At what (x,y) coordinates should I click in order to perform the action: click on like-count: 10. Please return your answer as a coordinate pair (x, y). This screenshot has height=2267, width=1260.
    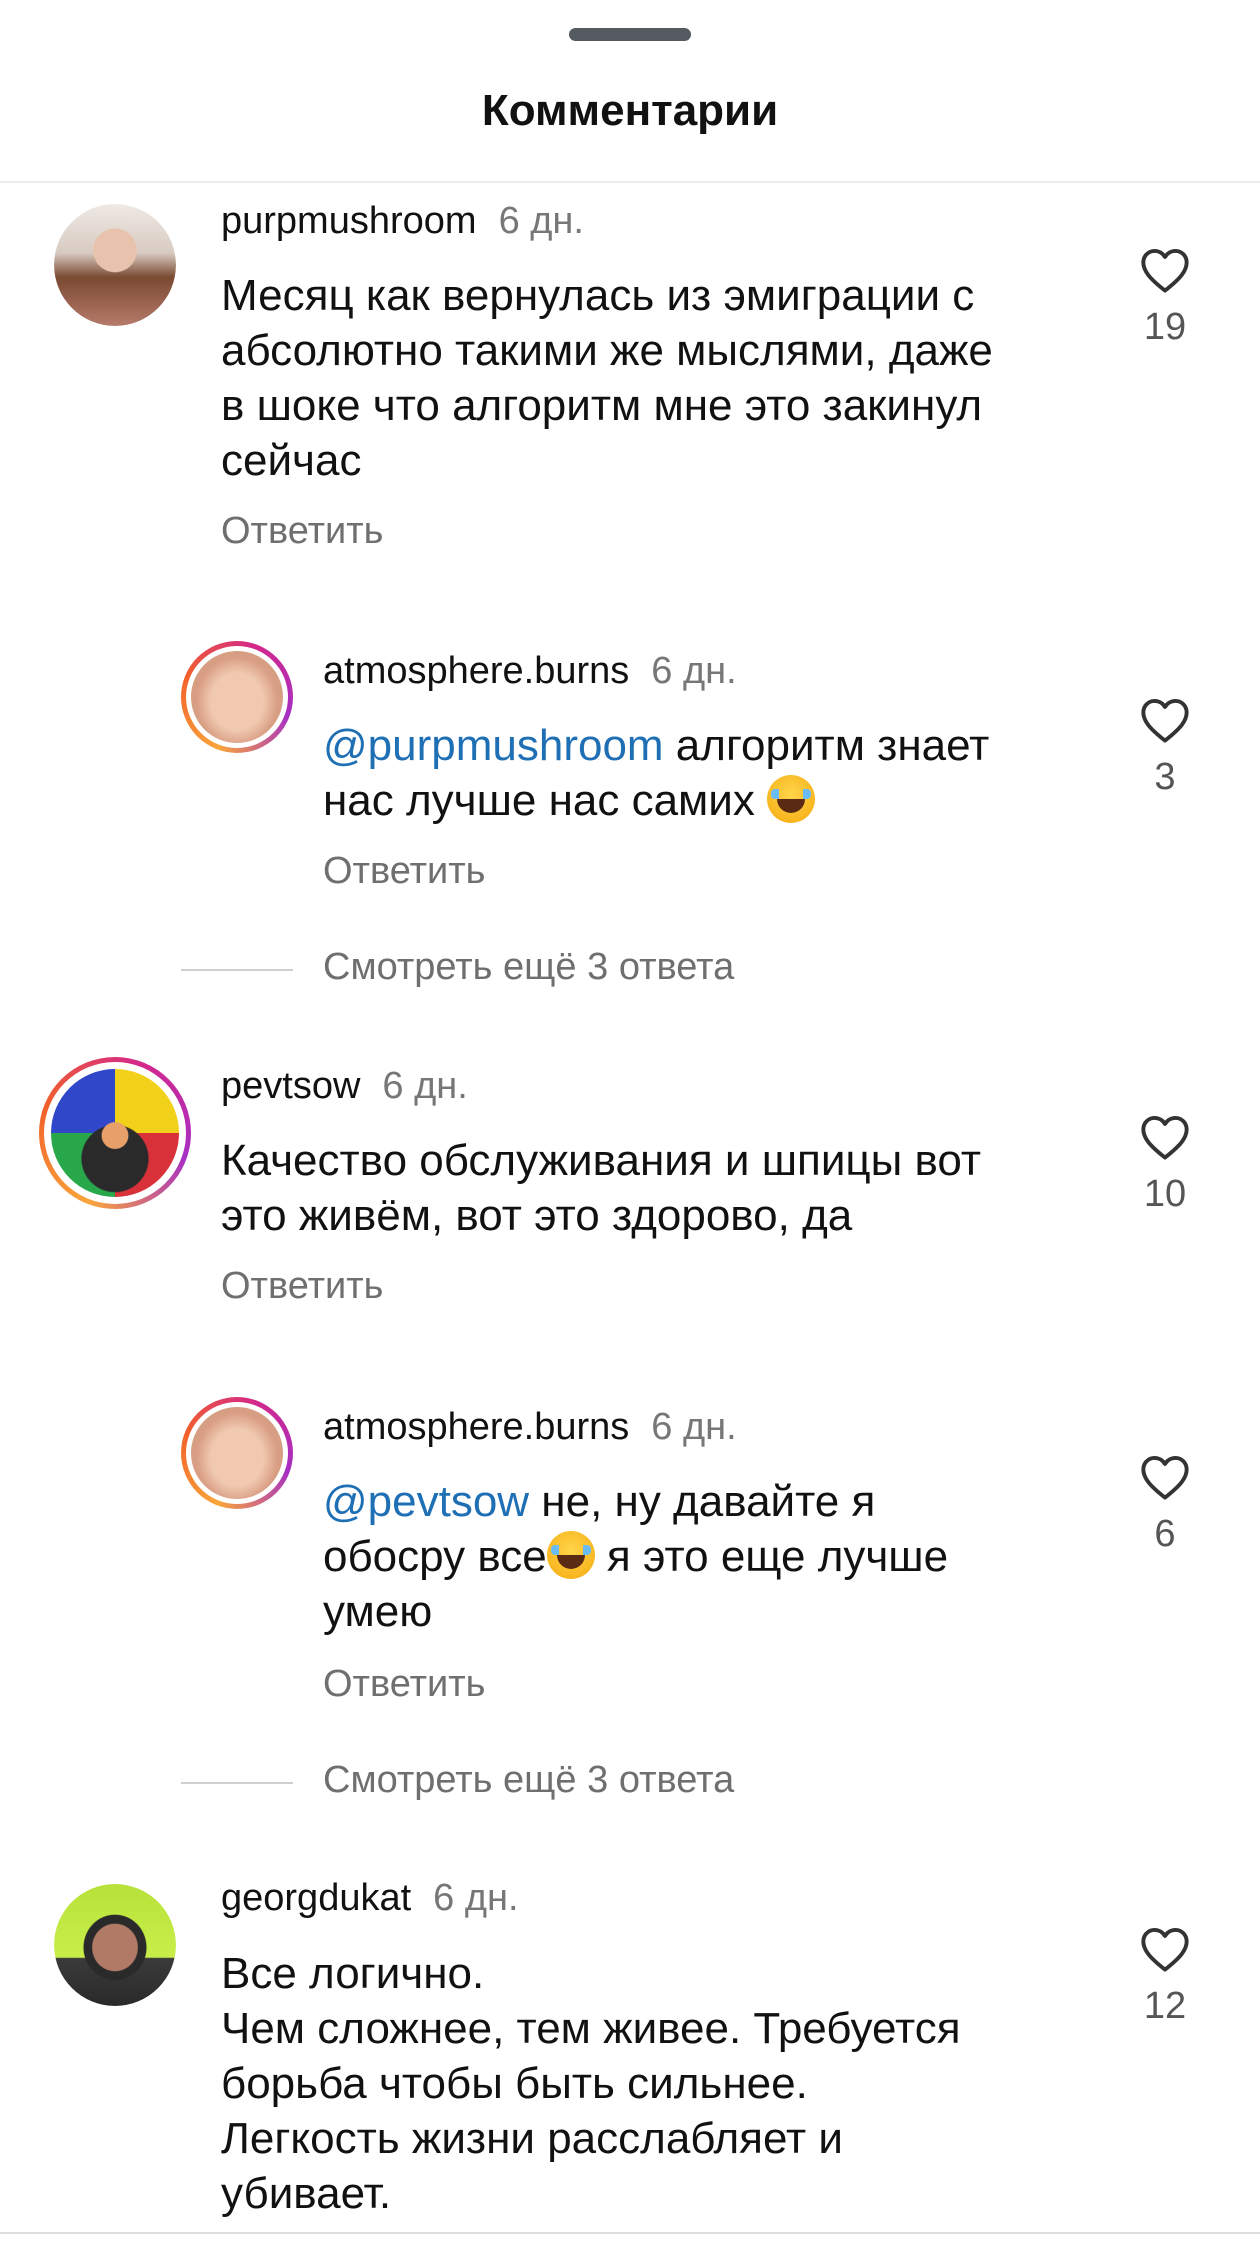
    Looking at the image, I should click on (1165, 1194).